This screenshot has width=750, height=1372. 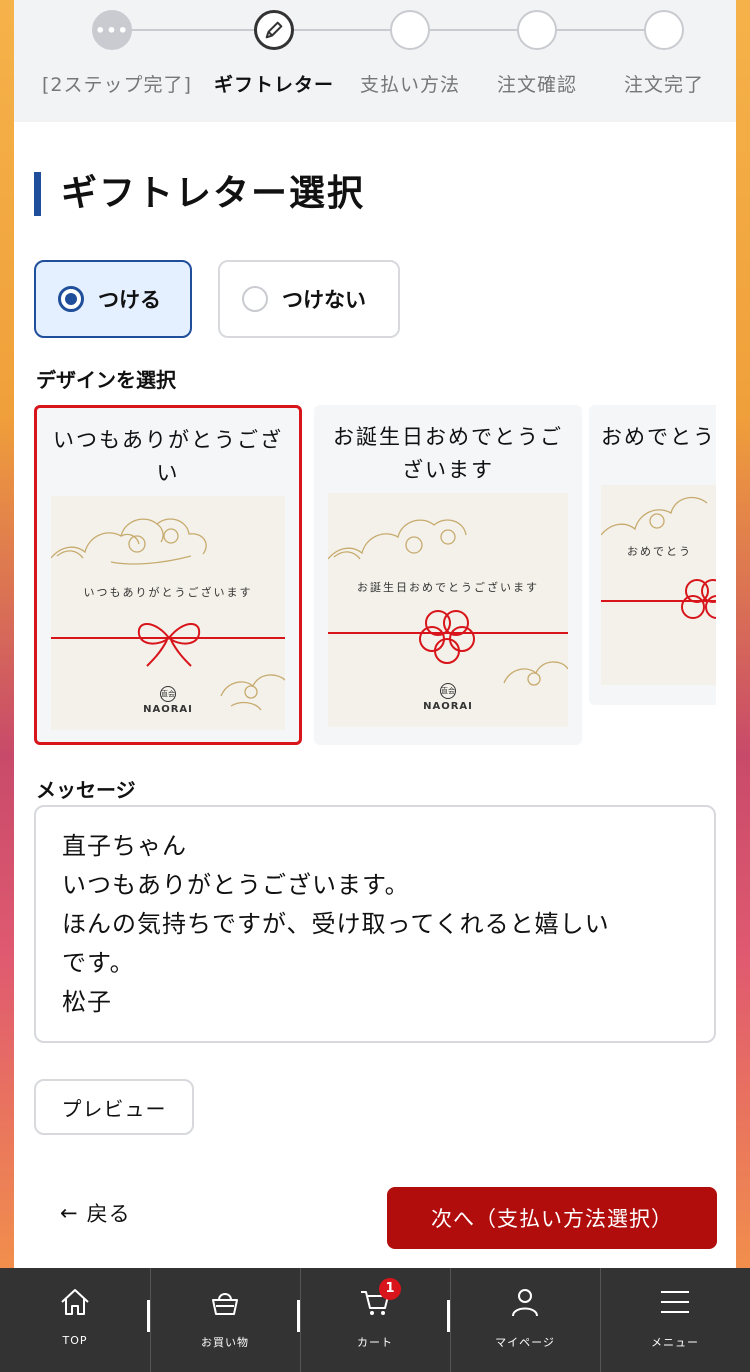 I want to click on step-label: ギフトレター, so click(x=273, y=85).